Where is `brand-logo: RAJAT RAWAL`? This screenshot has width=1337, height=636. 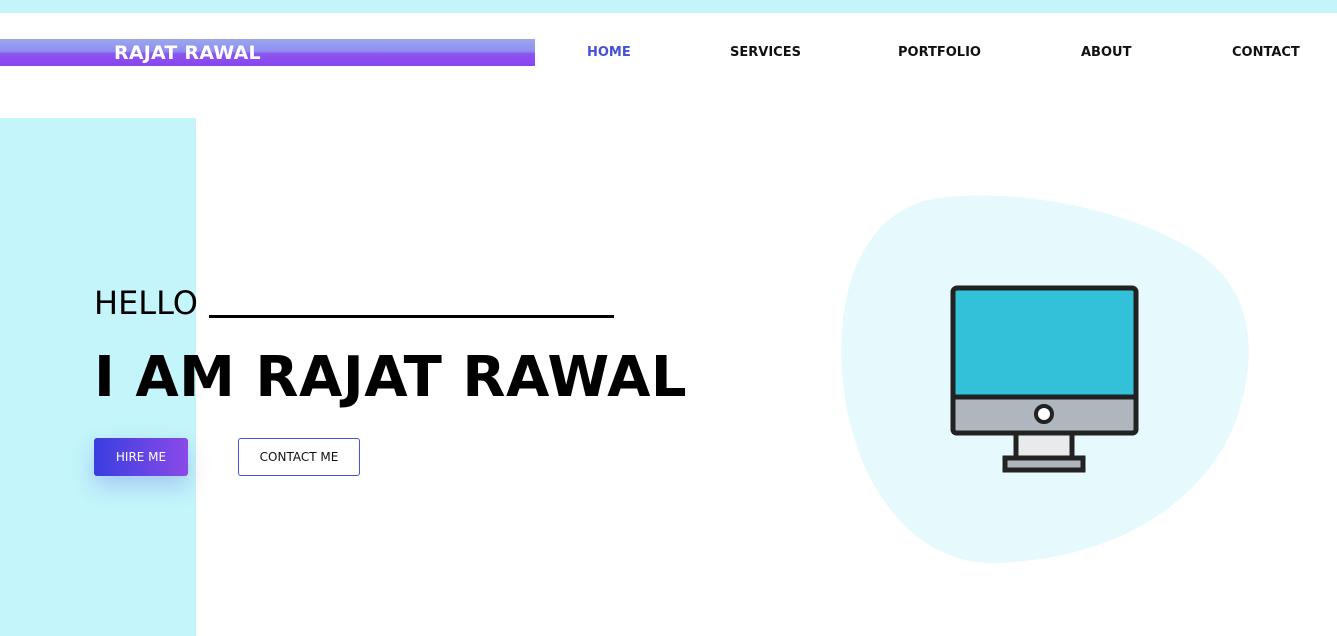 brand-logo: RAJAT RAWAL is located at coordinates (187, 53).